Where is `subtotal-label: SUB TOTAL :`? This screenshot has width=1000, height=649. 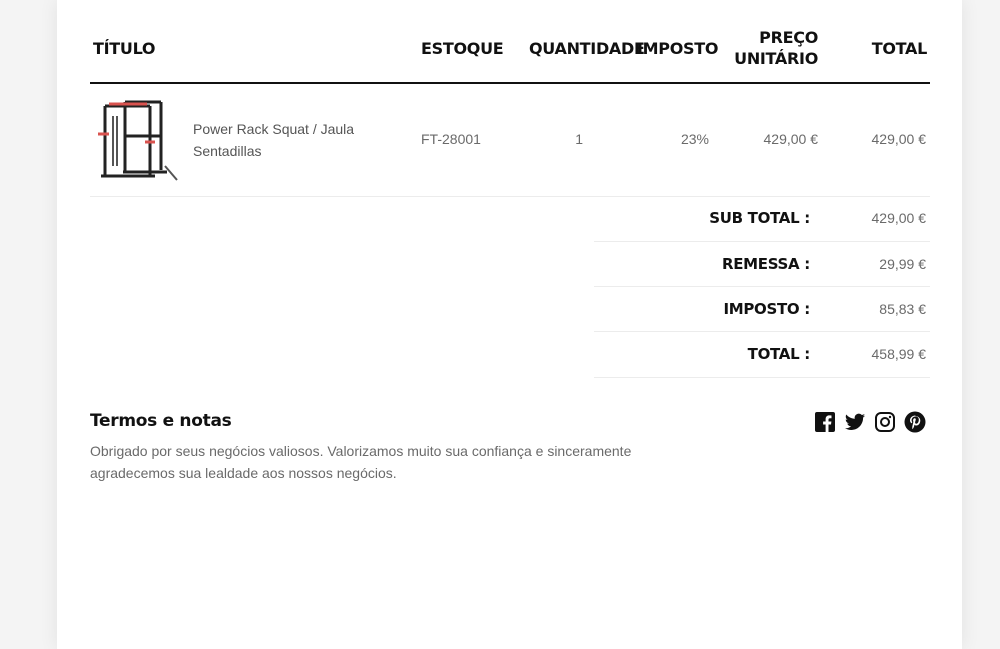
subtotal-label: SUB TOTAL : is located at coordinates (759, 218).